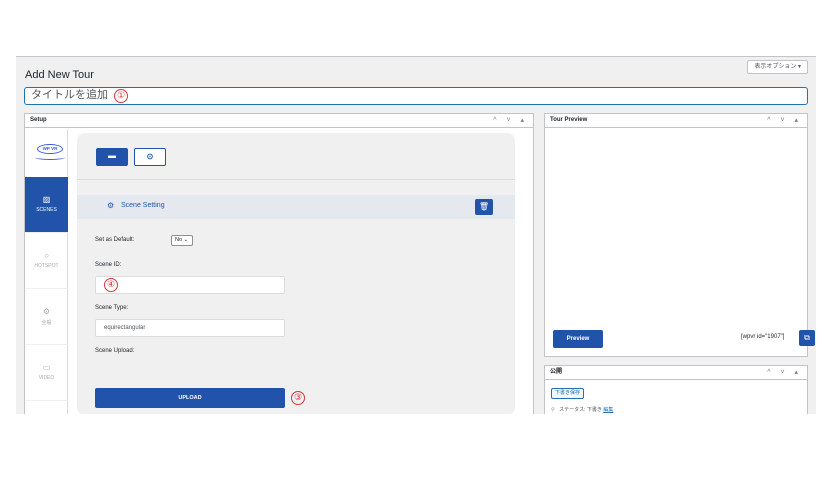 The height and width of the screenshot is (500, 830). I want to click on tab-hotspot: ○ HOTSPOT, so click(46, 261).